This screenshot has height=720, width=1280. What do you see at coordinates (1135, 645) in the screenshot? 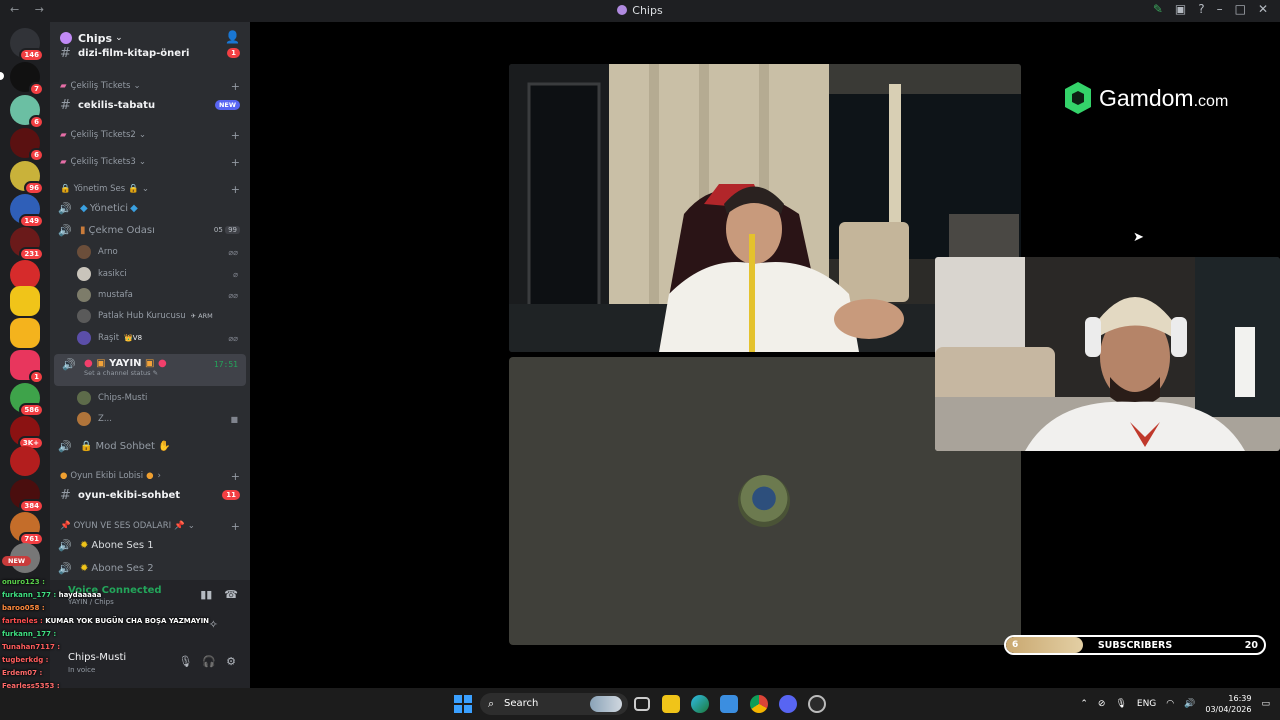
I see `goal-label: SUBSCRIBERS` at bounding box center [1135, 645].